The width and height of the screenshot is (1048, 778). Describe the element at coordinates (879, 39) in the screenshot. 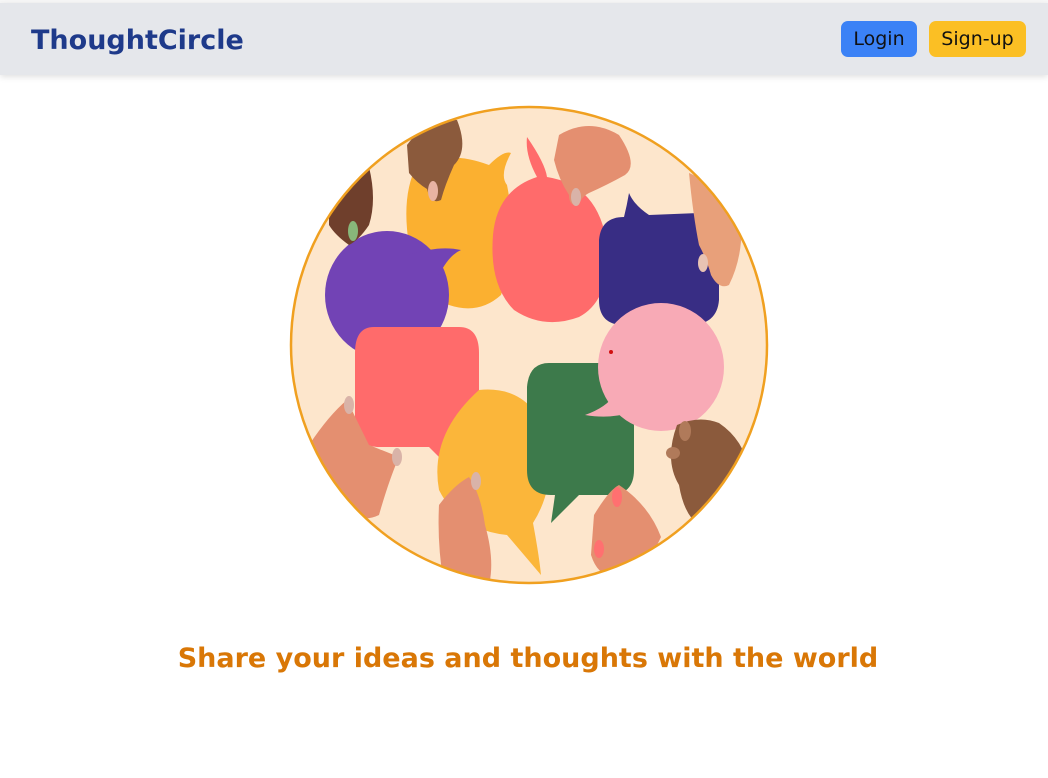

I see `login-button: Login` at that location.